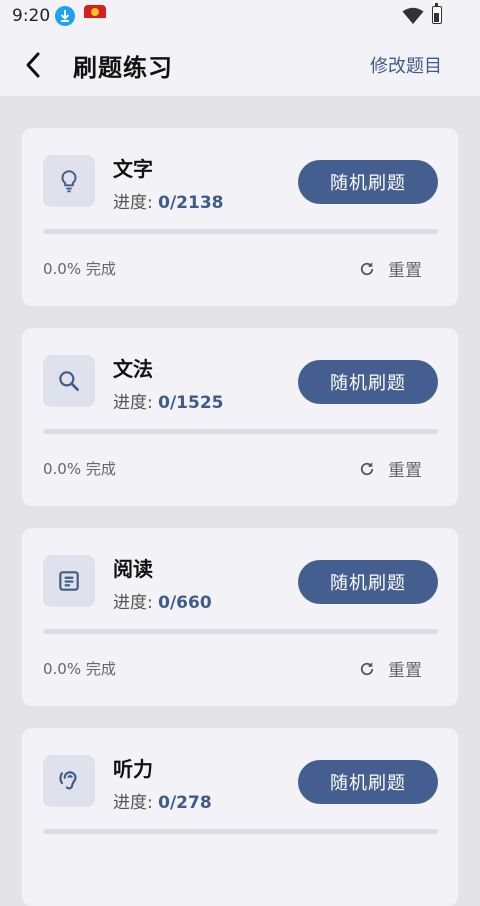 The width and height of the screenshot is (480, 906). I want to click on status-time: 9:20, so click(31, 16).